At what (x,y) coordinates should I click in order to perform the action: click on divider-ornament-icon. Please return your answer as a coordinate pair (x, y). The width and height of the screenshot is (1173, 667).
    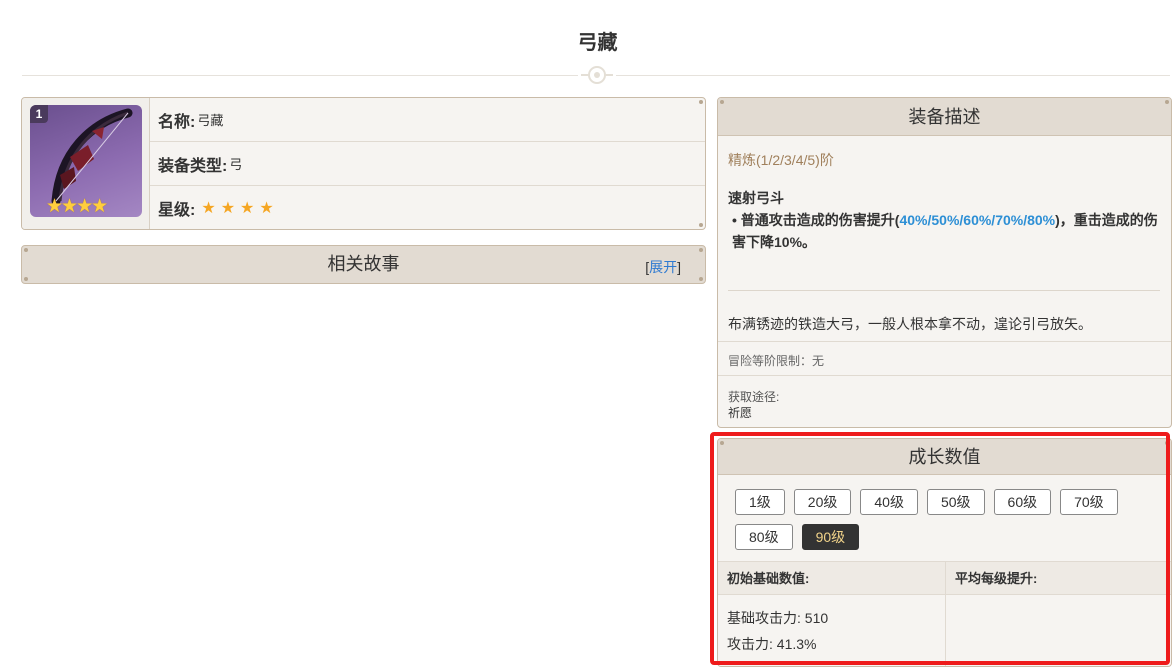
    Looking at the image, I should click on (597, 75).